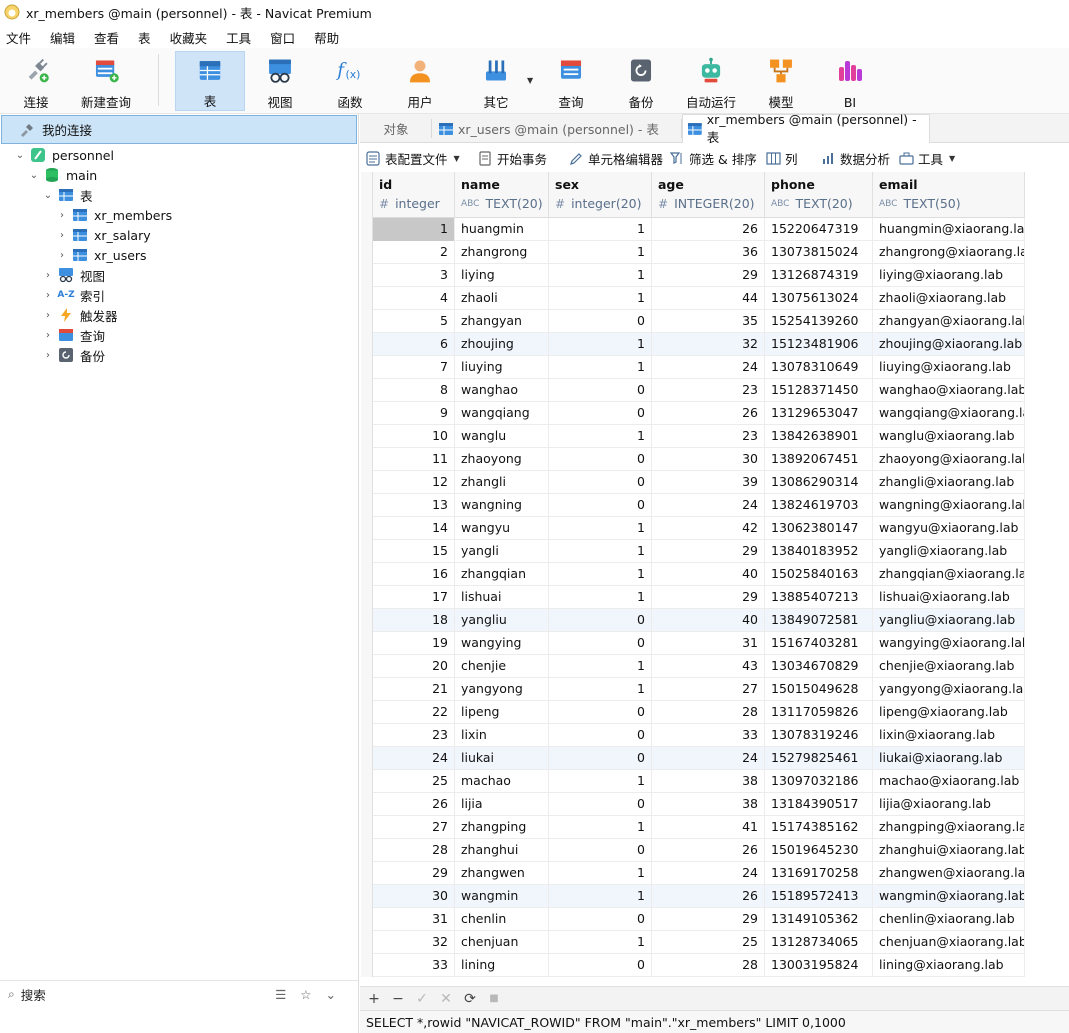 This screenshot has height=1033, width=1069. Describe the element at coordinates (414, 620) in the screenshot. I see `cell-id: 18` at that location.